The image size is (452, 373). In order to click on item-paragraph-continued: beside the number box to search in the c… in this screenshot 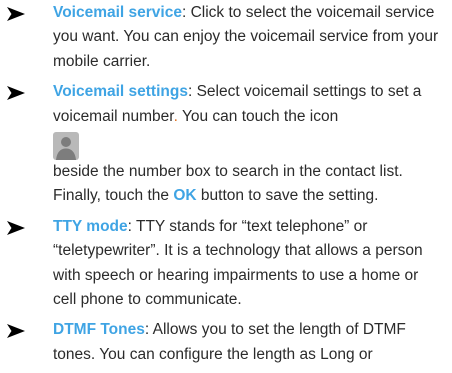, I will do `click(246, 184)`.